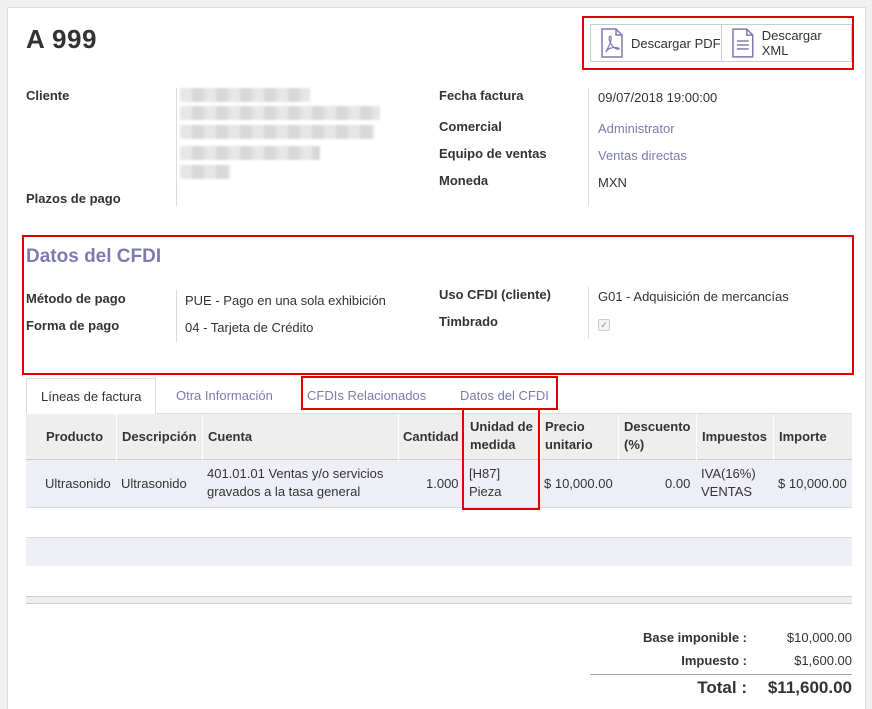  I want to click on equipo-label: Equipo de ventas, so click(493, 153).